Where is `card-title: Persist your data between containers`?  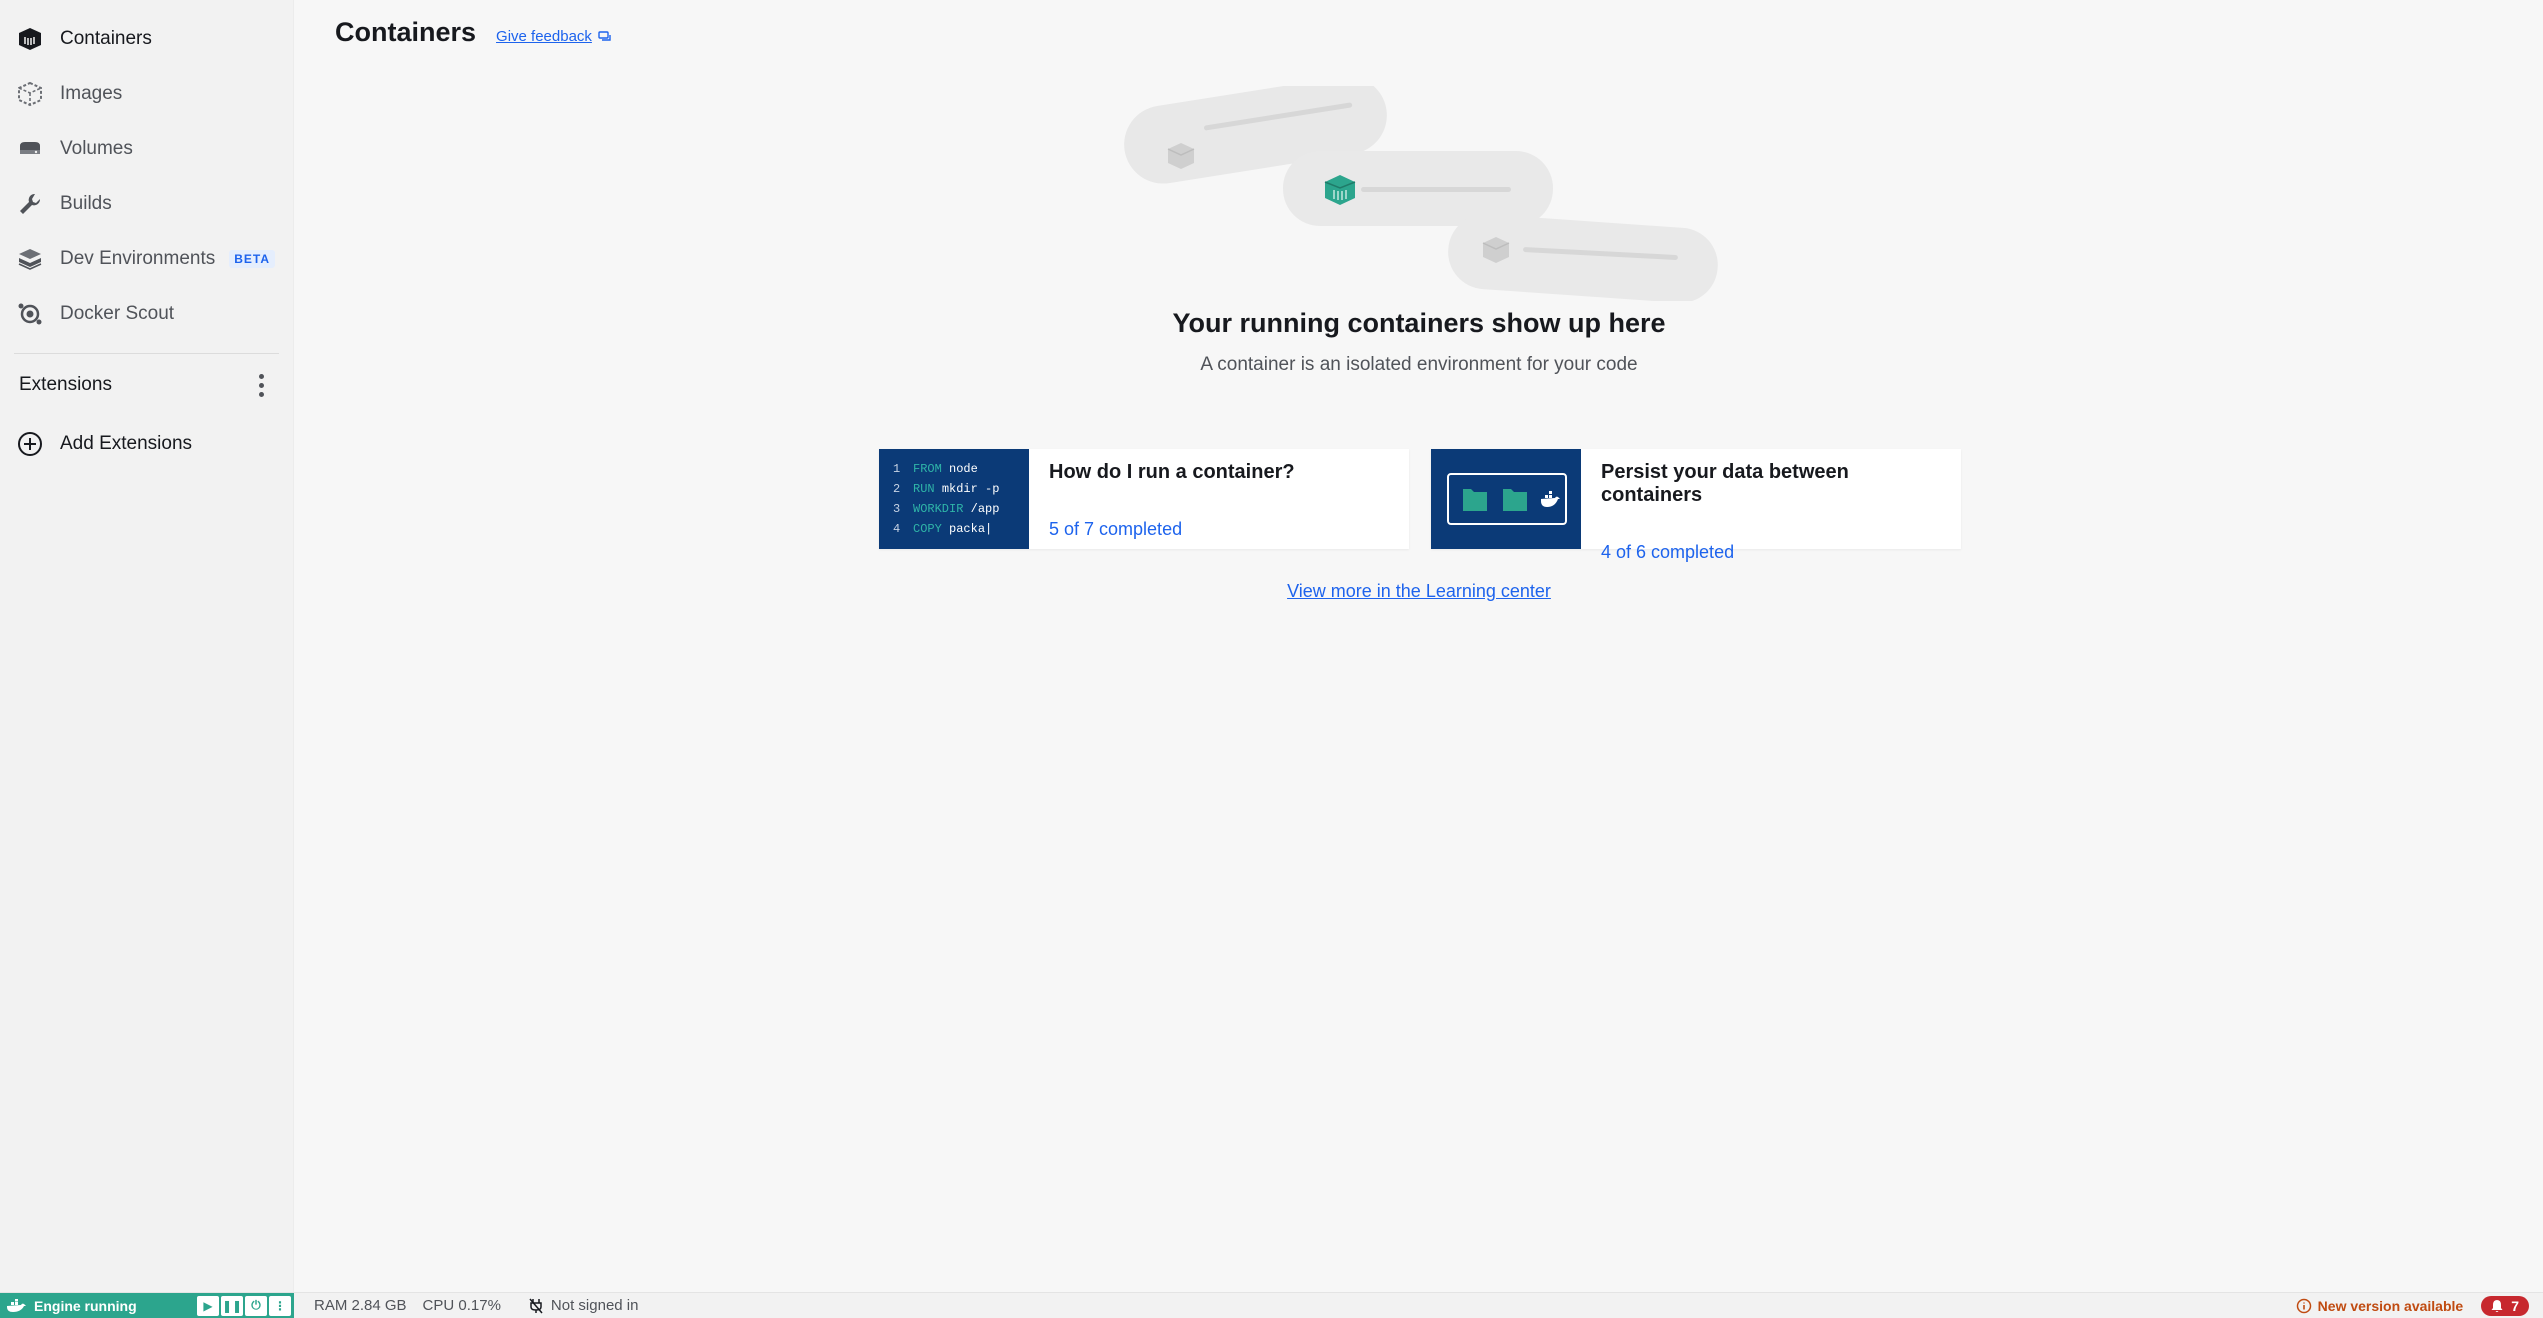
card-title: Persist your data between containers is located at coordinates (1725, 483).